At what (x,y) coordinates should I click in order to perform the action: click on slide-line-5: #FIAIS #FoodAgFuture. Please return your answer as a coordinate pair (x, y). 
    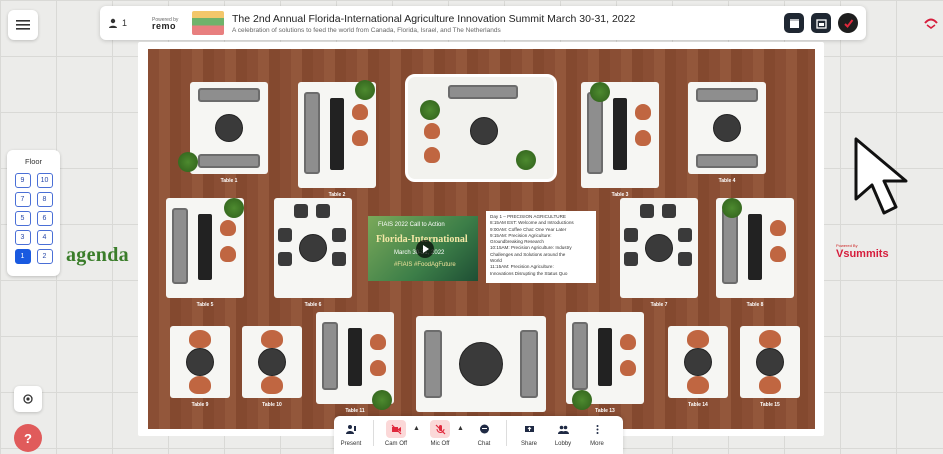
    Looking at the image, I should click on (425, 265).